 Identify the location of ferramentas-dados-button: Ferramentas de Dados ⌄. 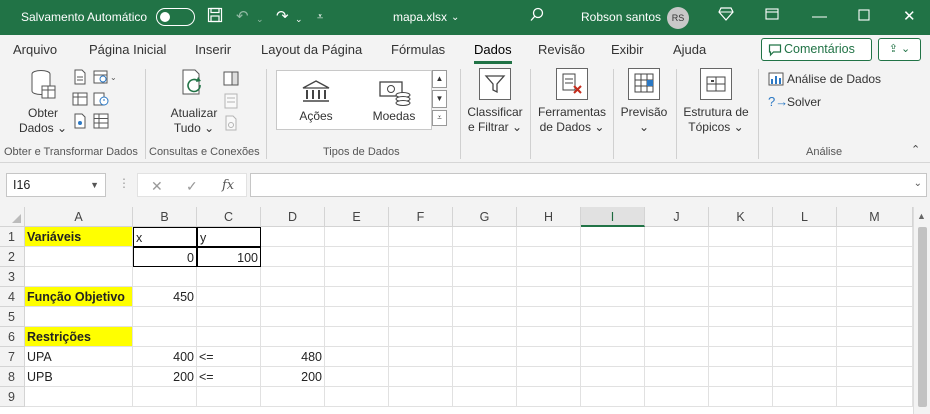
(572, 120).